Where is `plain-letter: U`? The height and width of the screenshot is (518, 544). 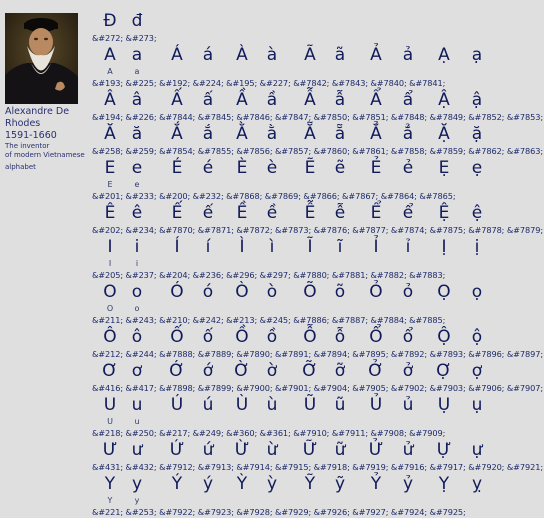 plain-letter: U is located at coordinates (110, 421).